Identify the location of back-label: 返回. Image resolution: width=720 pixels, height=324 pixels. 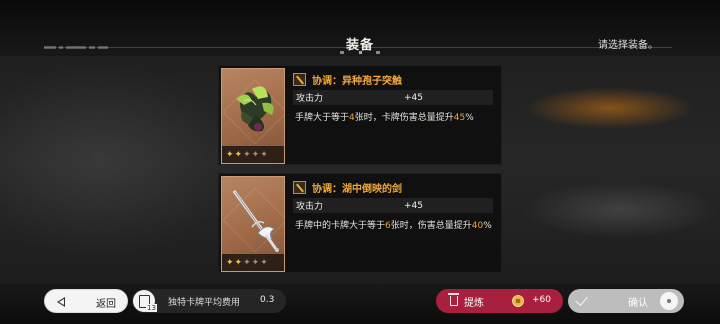
(106, 304).